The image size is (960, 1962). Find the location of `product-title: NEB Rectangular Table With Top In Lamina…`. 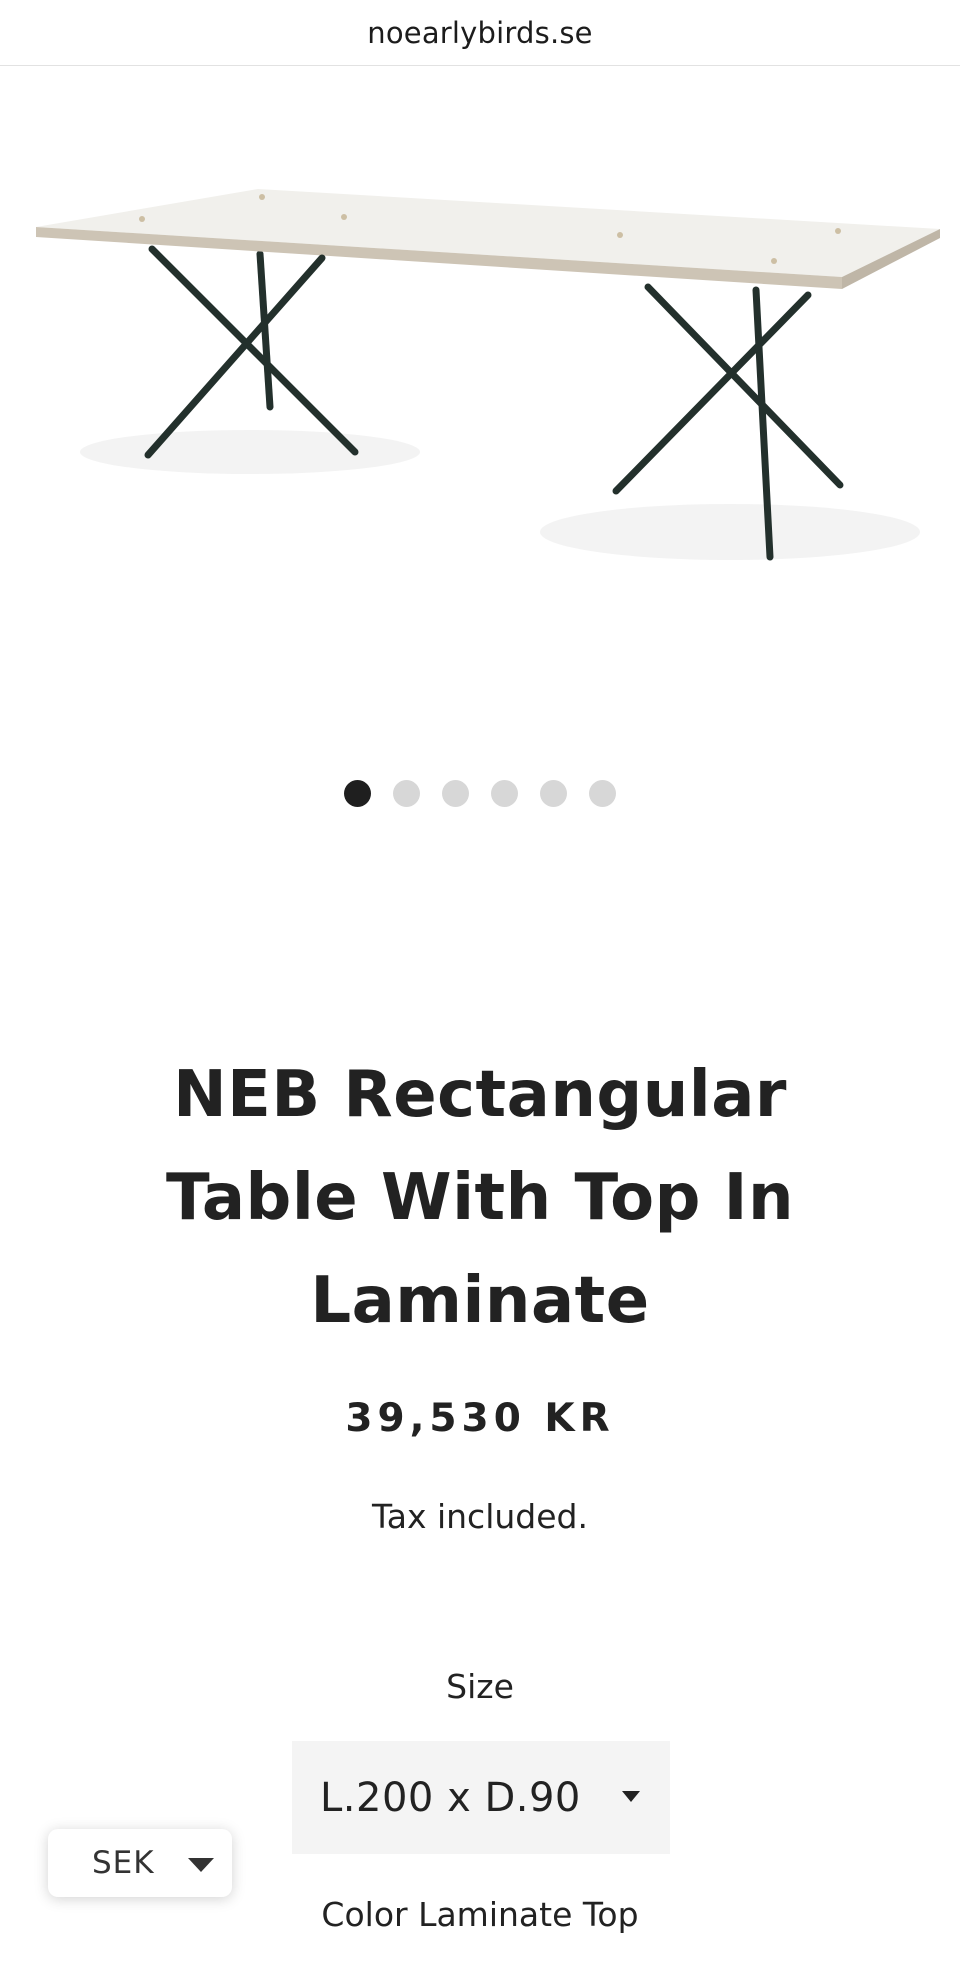

product-title: NEB Rectangular Table With Top In Lamina… is located at coordinates (480, 1198).